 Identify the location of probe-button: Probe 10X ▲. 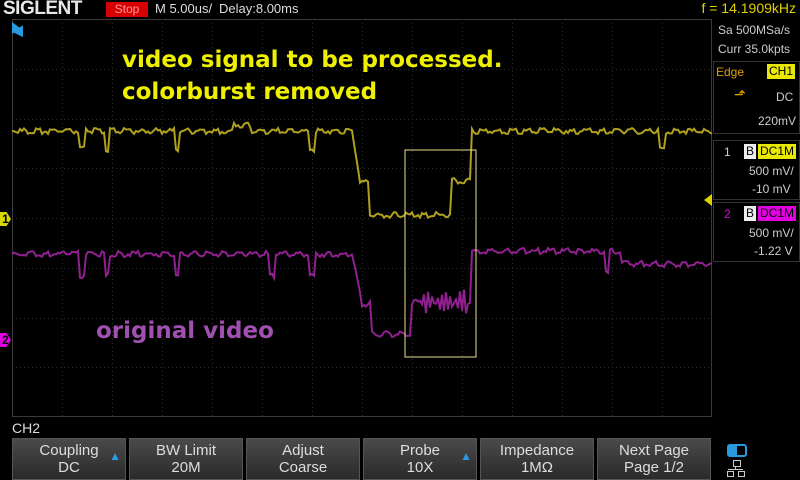
(420, 459).